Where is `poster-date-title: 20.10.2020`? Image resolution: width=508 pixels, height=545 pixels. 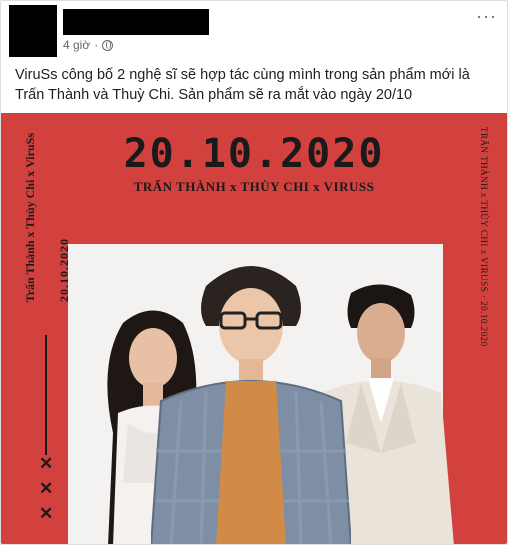 poster-date-title: 20.10.2020 is located at coordinates (254, 154).